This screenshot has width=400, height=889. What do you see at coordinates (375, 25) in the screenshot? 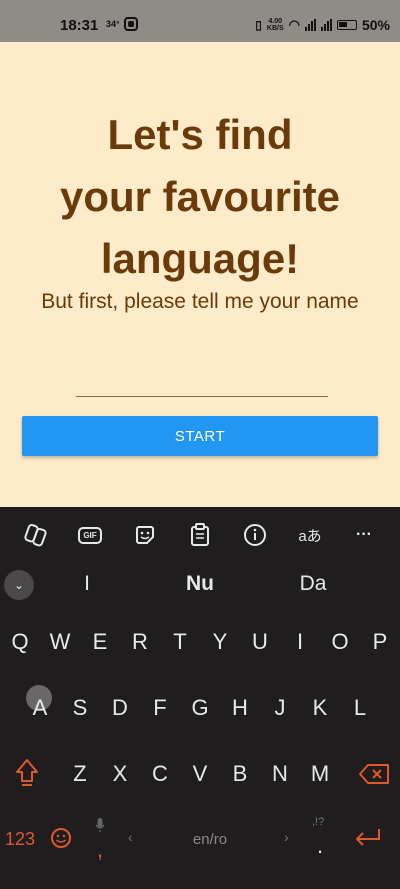
I see `battery-percent: 50%` at bounding box center [375, 25].